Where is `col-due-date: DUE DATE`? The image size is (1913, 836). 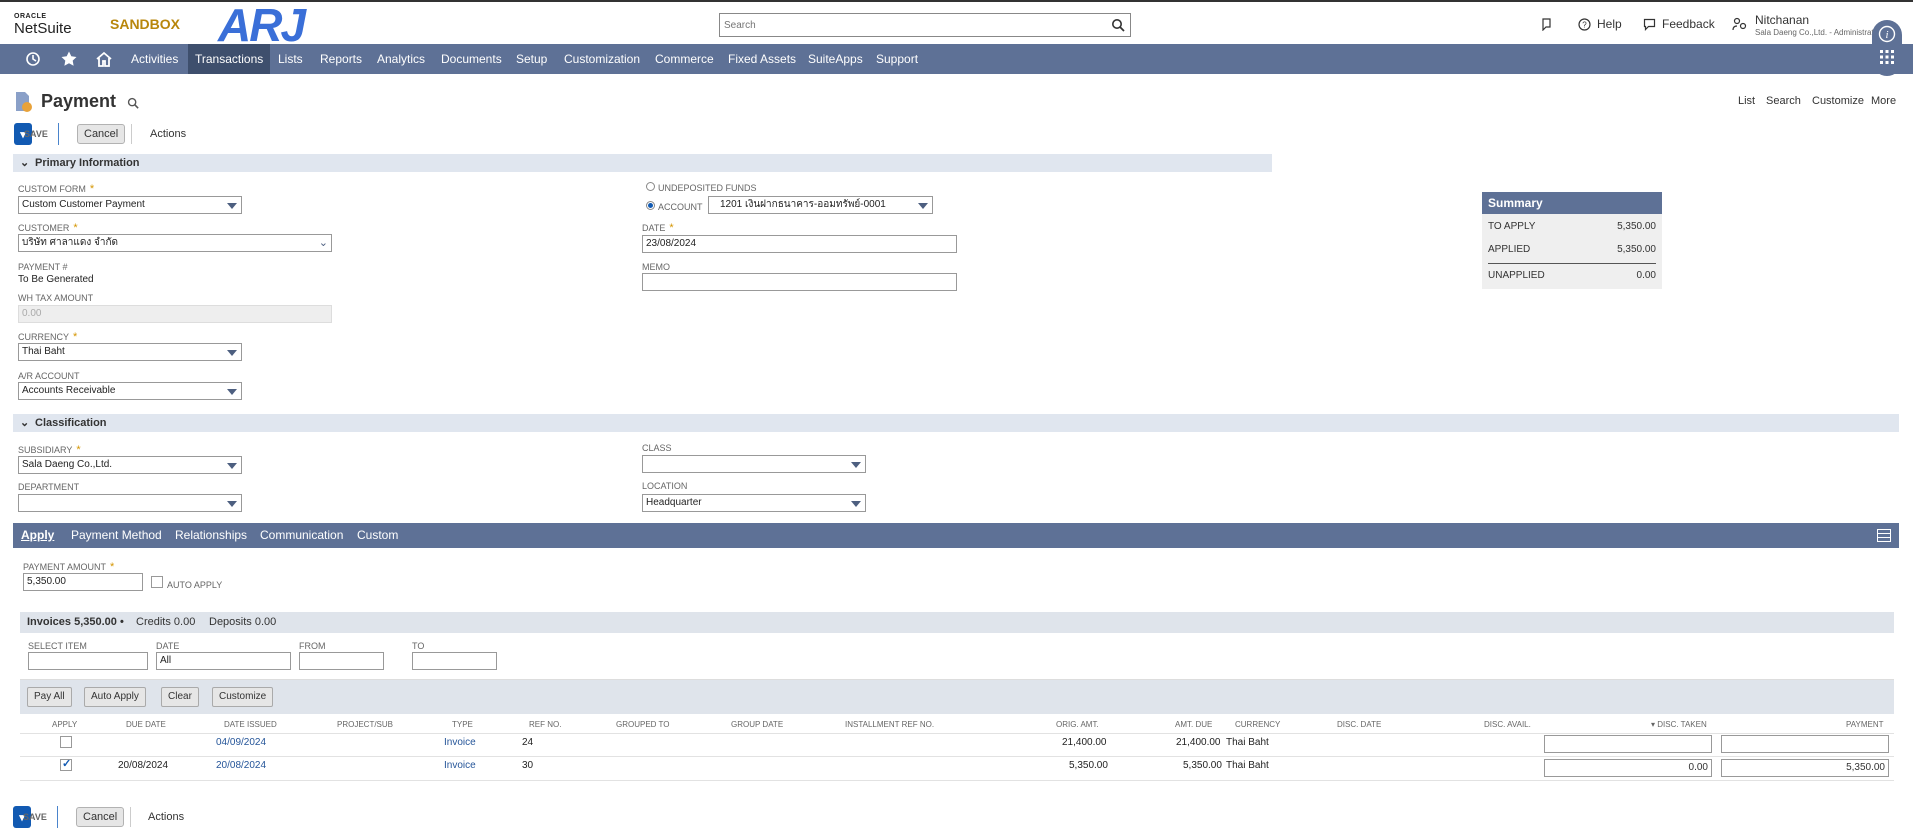
col-due-date: DUE DATE is located at coordinates (146, 724).